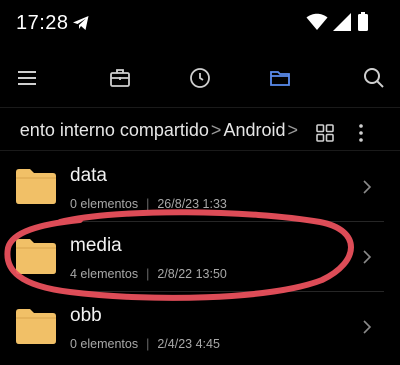 This screenshot has width=400, height=365. I want to click on file-date: 2/8/22 13:50, so click(192, 274).